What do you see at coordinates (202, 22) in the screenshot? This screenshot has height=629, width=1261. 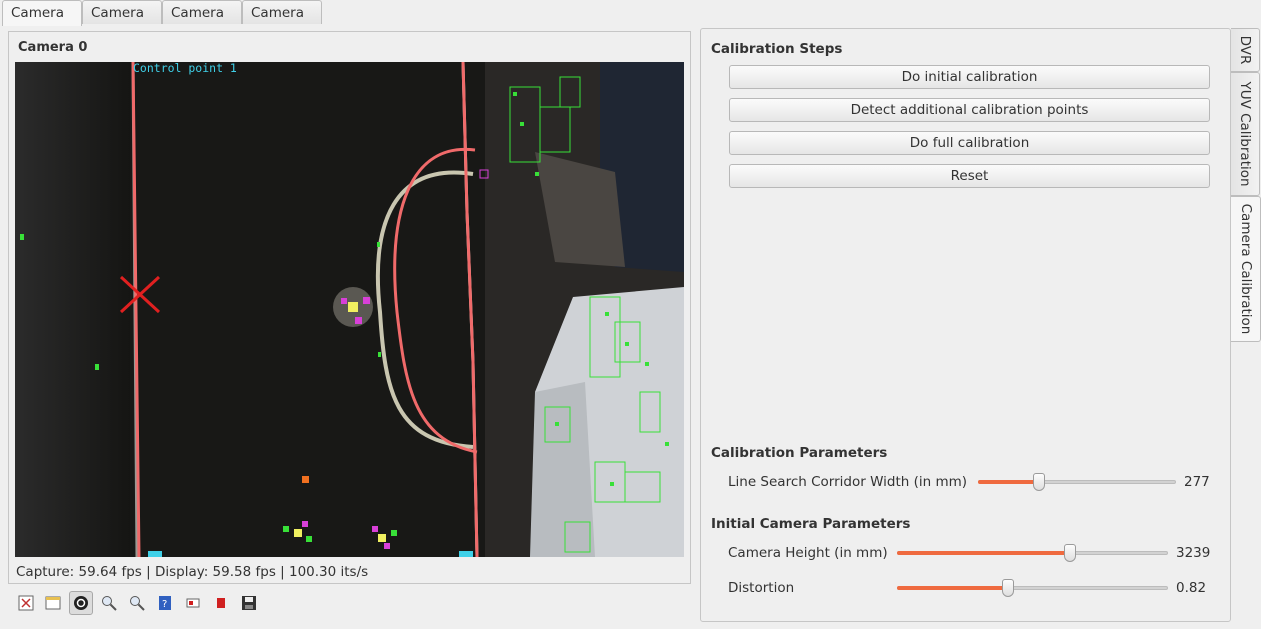 I see `tab-camera-2: Camera 2` at bounding box center [202, 22].